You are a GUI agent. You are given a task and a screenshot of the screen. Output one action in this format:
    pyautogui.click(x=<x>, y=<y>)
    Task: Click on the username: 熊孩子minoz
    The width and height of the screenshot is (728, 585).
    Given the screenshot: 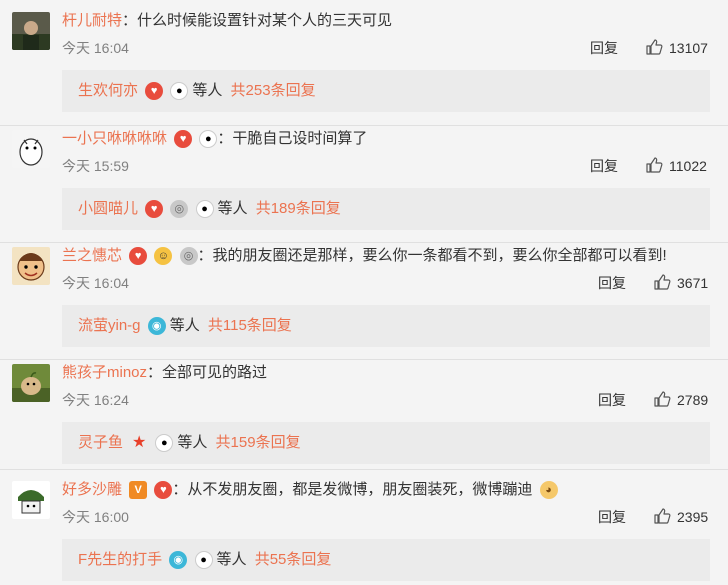 What is the action you would take?
    pyautogui.click(x=104, y=372)
    